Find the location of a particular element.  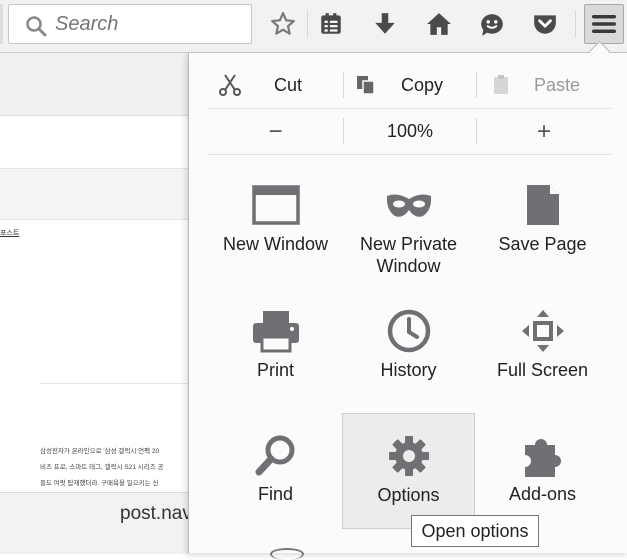

zoom-controls: − 100% + is located at coordinates (409, 132).